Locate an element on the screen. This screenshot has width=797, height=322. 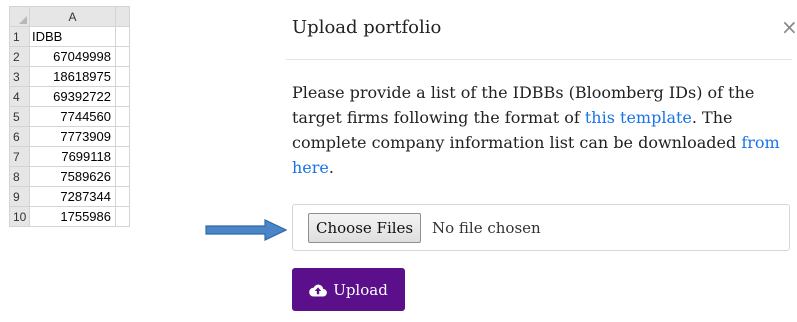
sheet-cell: 18618975 is located at coordinates (72, 76).